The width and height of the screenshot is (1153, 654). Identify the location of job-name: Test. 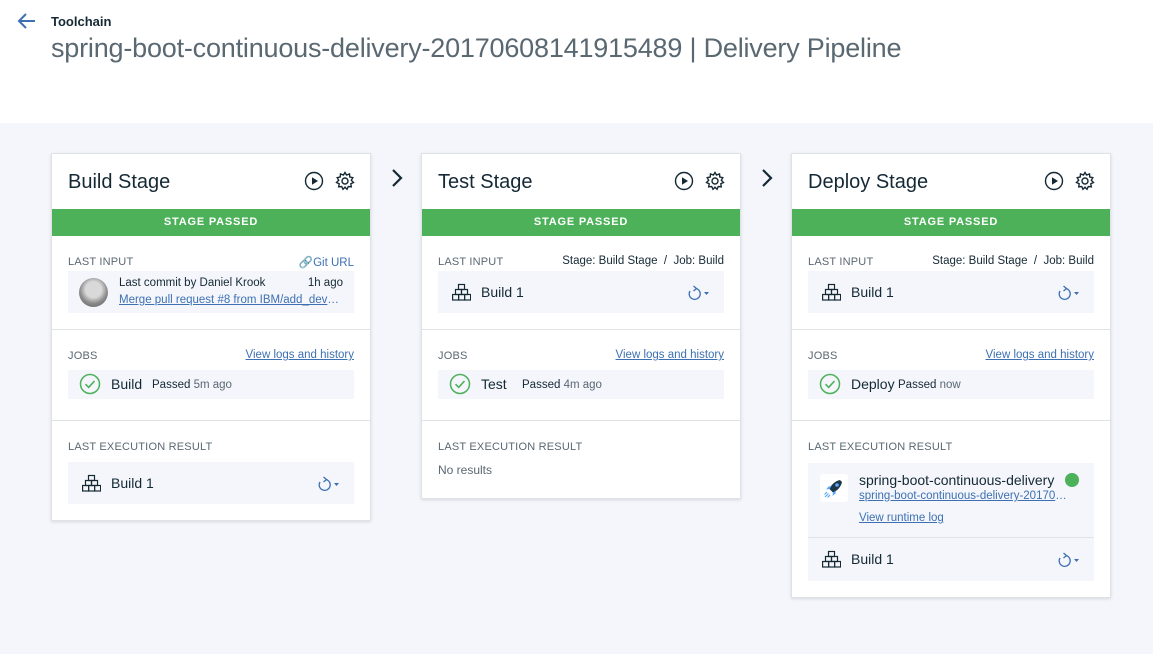
(494, 384).